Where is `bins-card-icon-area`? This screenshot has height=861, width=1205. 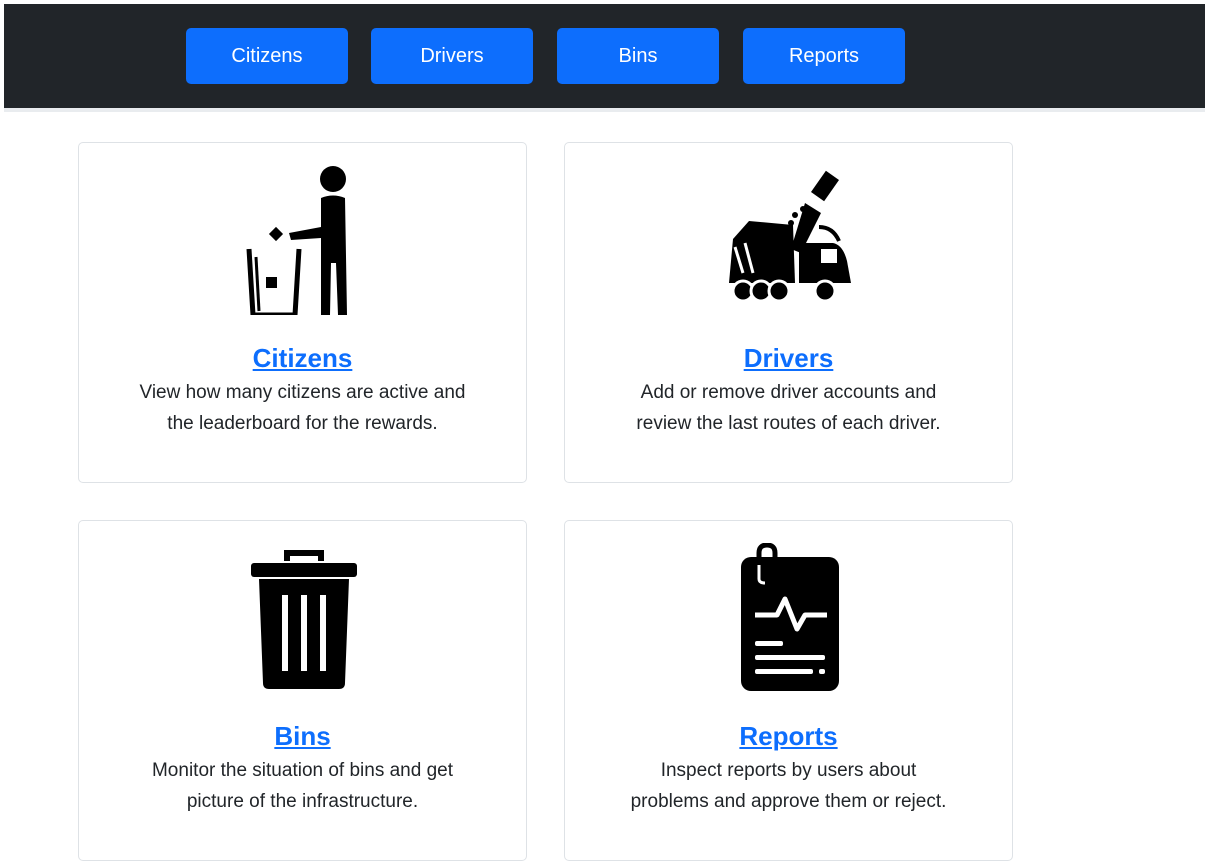
bins-card-icon-area is located at coordinates (302, 621).